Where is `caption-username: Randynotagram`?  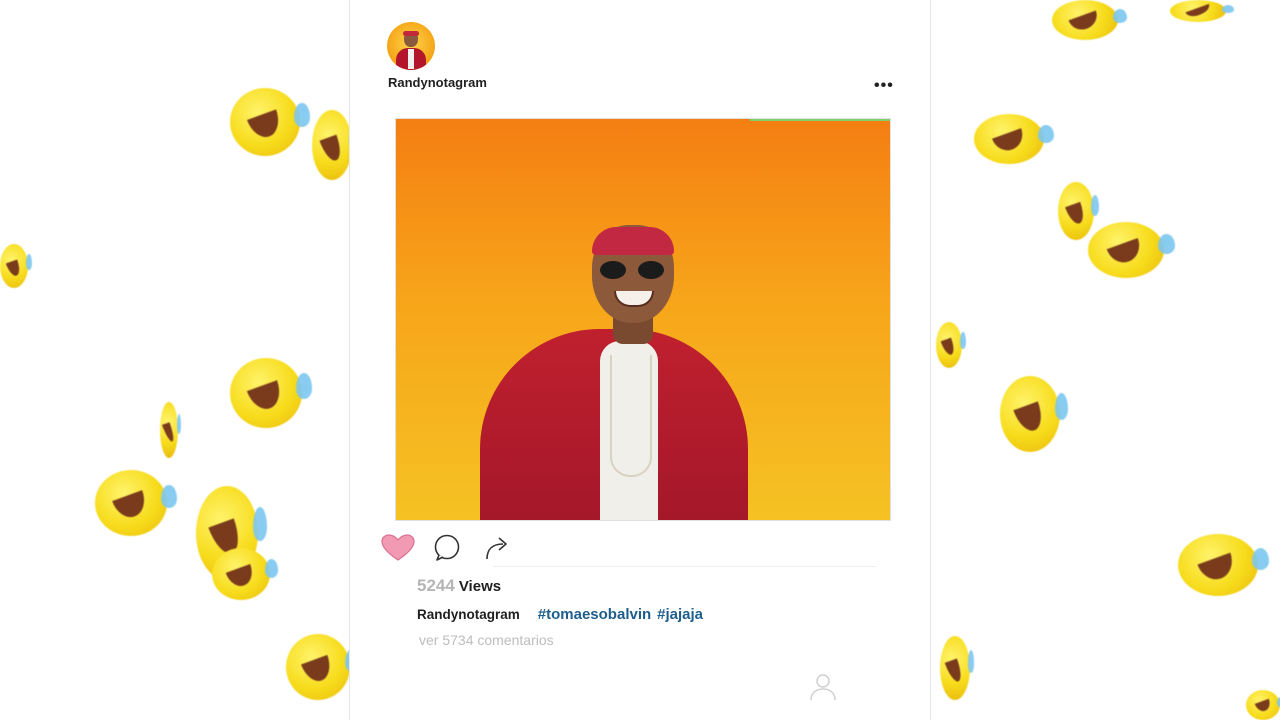
caption-username: Randynotagram is located at coordinates (468, 614).